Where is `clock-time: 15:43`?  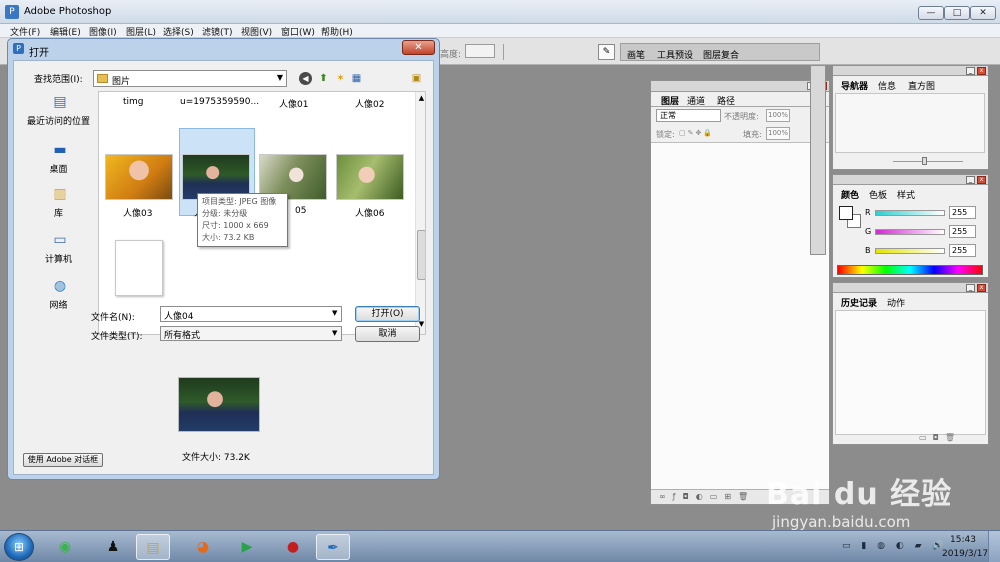 clock-time: 15:43 is located at coordinates (963, 540).